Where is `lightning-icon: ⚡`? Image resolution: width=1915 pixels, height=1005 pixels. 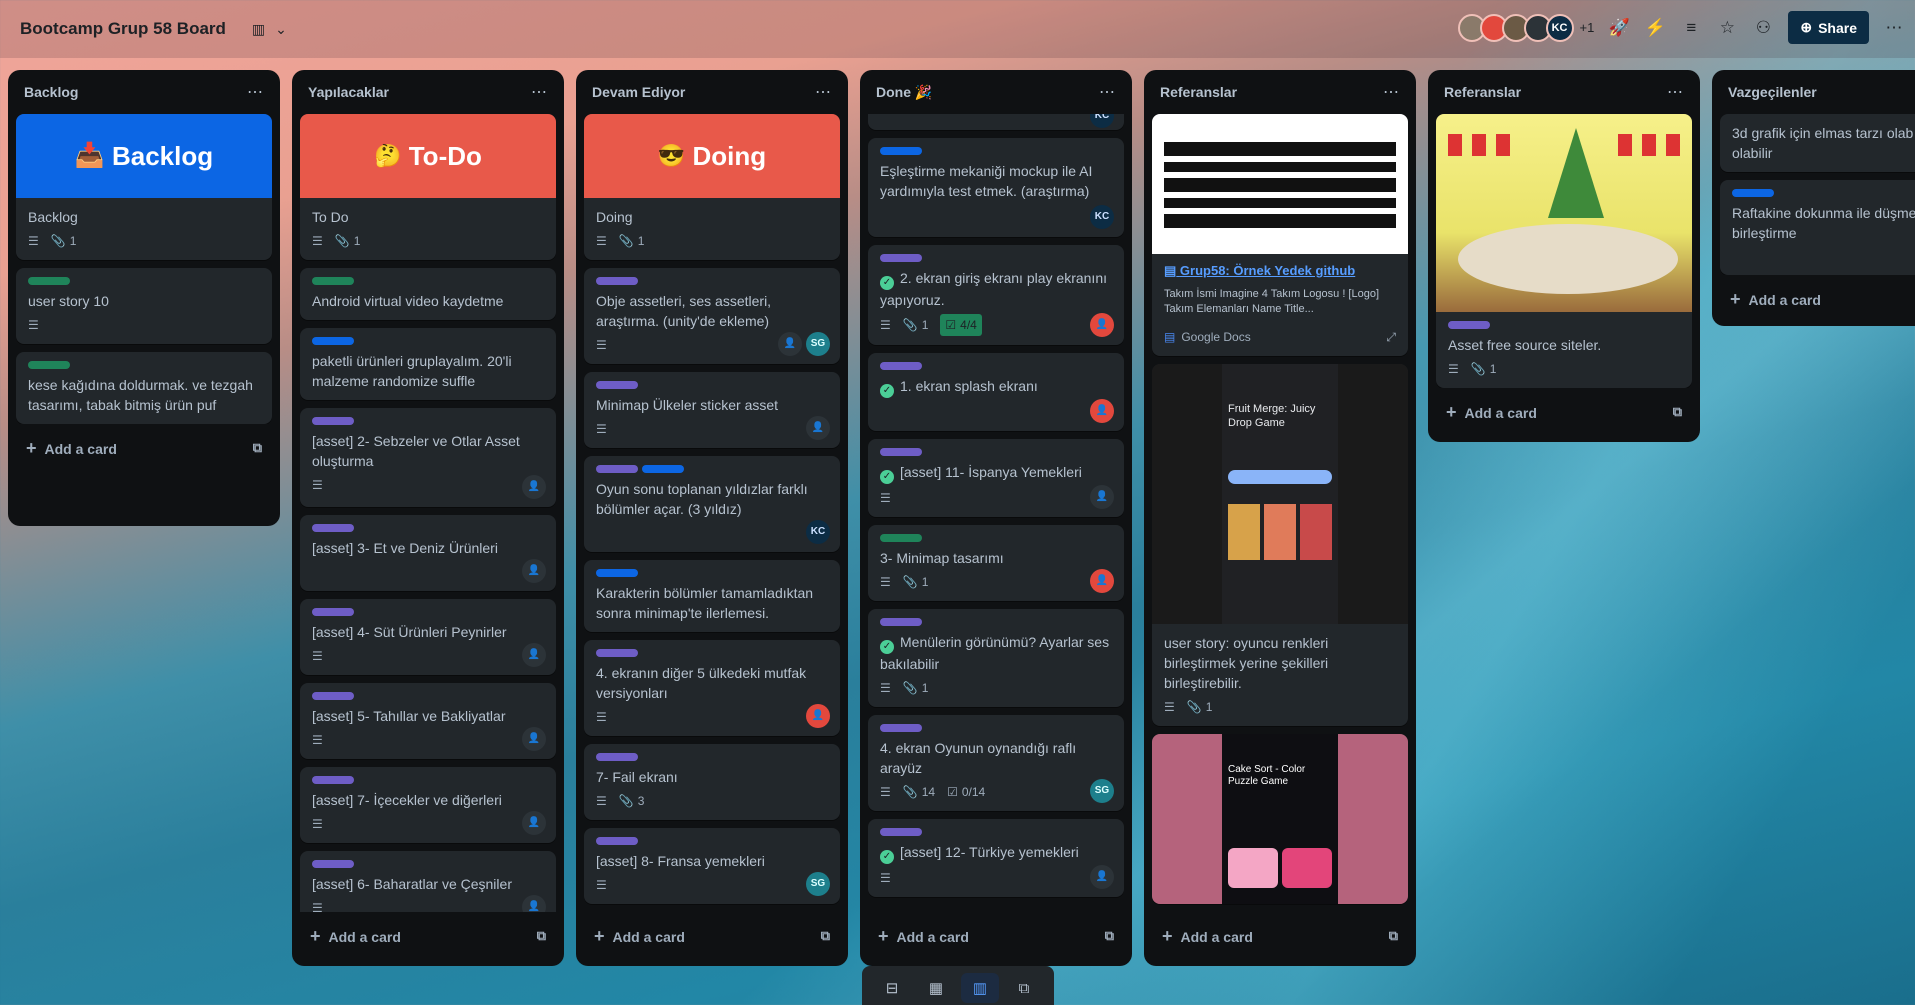 lightning-icon: ⚡ is located at coordinates (1655, 28).